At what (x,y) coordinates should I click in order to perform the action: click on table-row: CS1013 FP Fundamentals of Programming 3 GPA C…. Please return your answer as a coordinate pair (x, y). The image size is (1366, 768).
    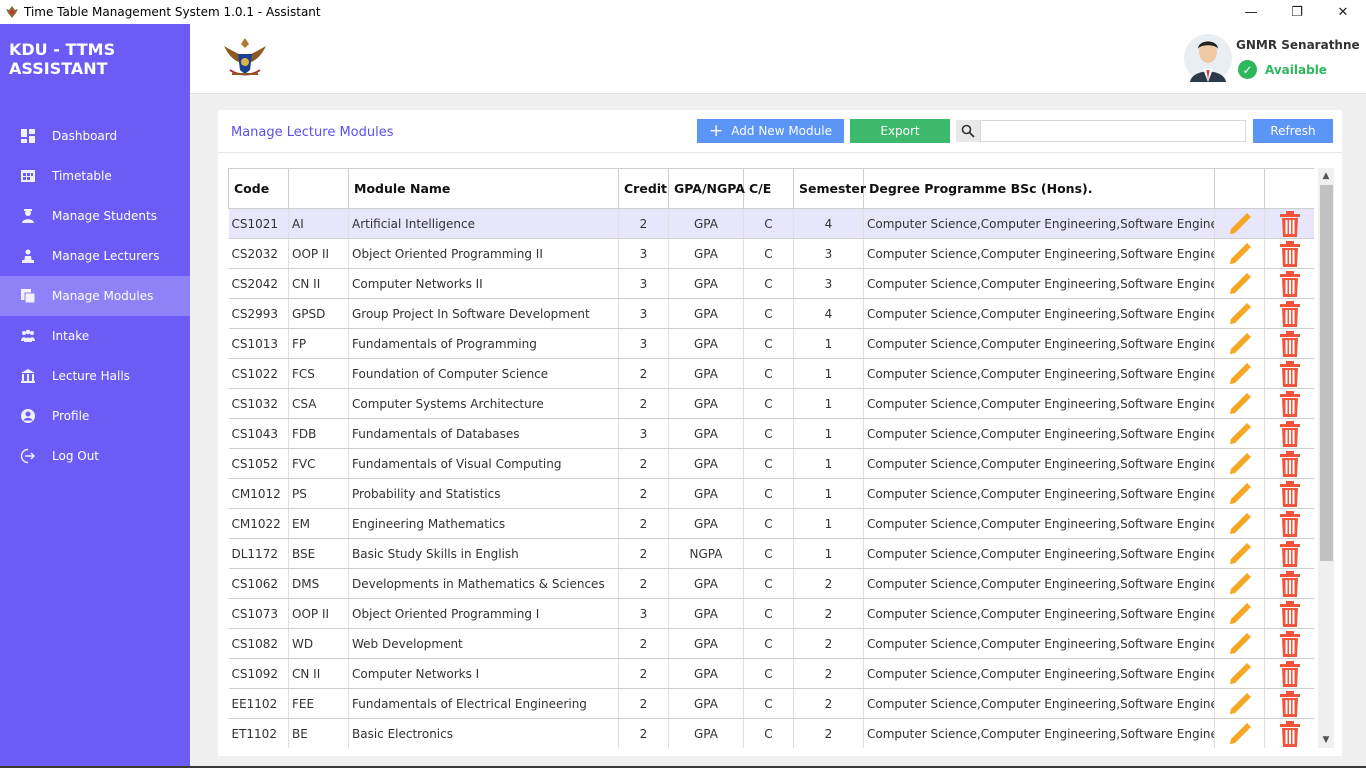
    Looking at the image, I should click on (771, 343).